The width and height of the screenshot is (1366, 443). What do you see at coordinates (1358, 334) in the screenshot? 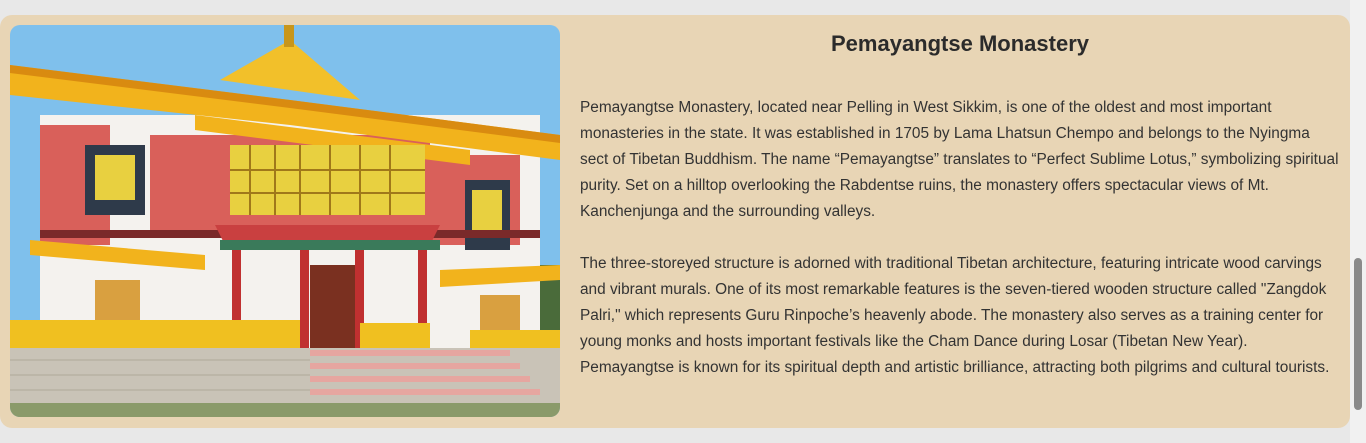
I see `scrollbar-thumb` at bounding box center [1358, 334].